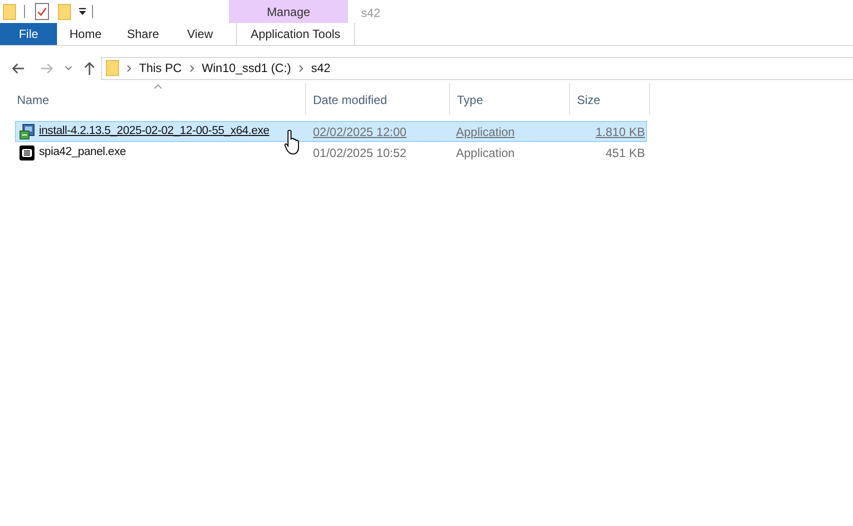  What do you see at coordinates (510, 99) in the screenshot?
I see `column-header: Type` at bounding box center [510, 99].